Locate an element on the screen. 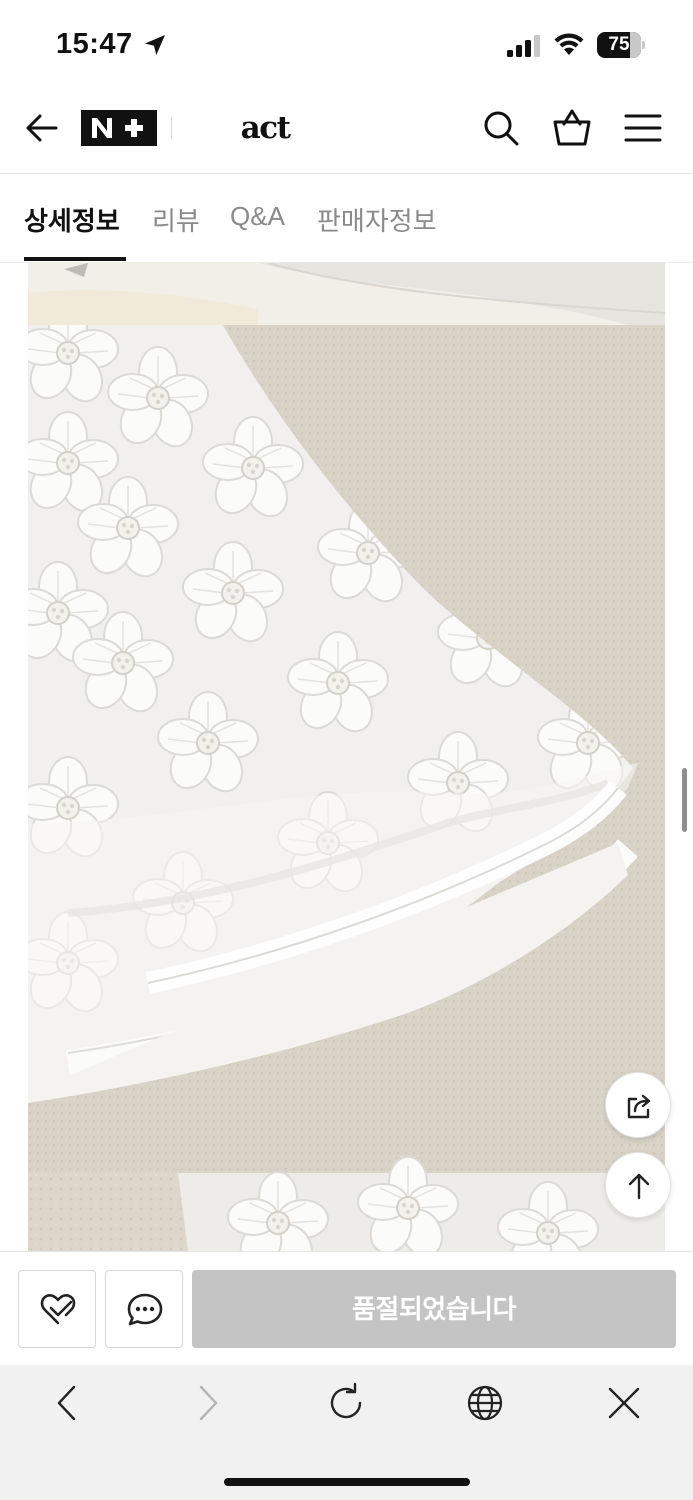 The width and height of the screenshot is (693, 1500). browser-back-button is located at coordinates (67, 1403).